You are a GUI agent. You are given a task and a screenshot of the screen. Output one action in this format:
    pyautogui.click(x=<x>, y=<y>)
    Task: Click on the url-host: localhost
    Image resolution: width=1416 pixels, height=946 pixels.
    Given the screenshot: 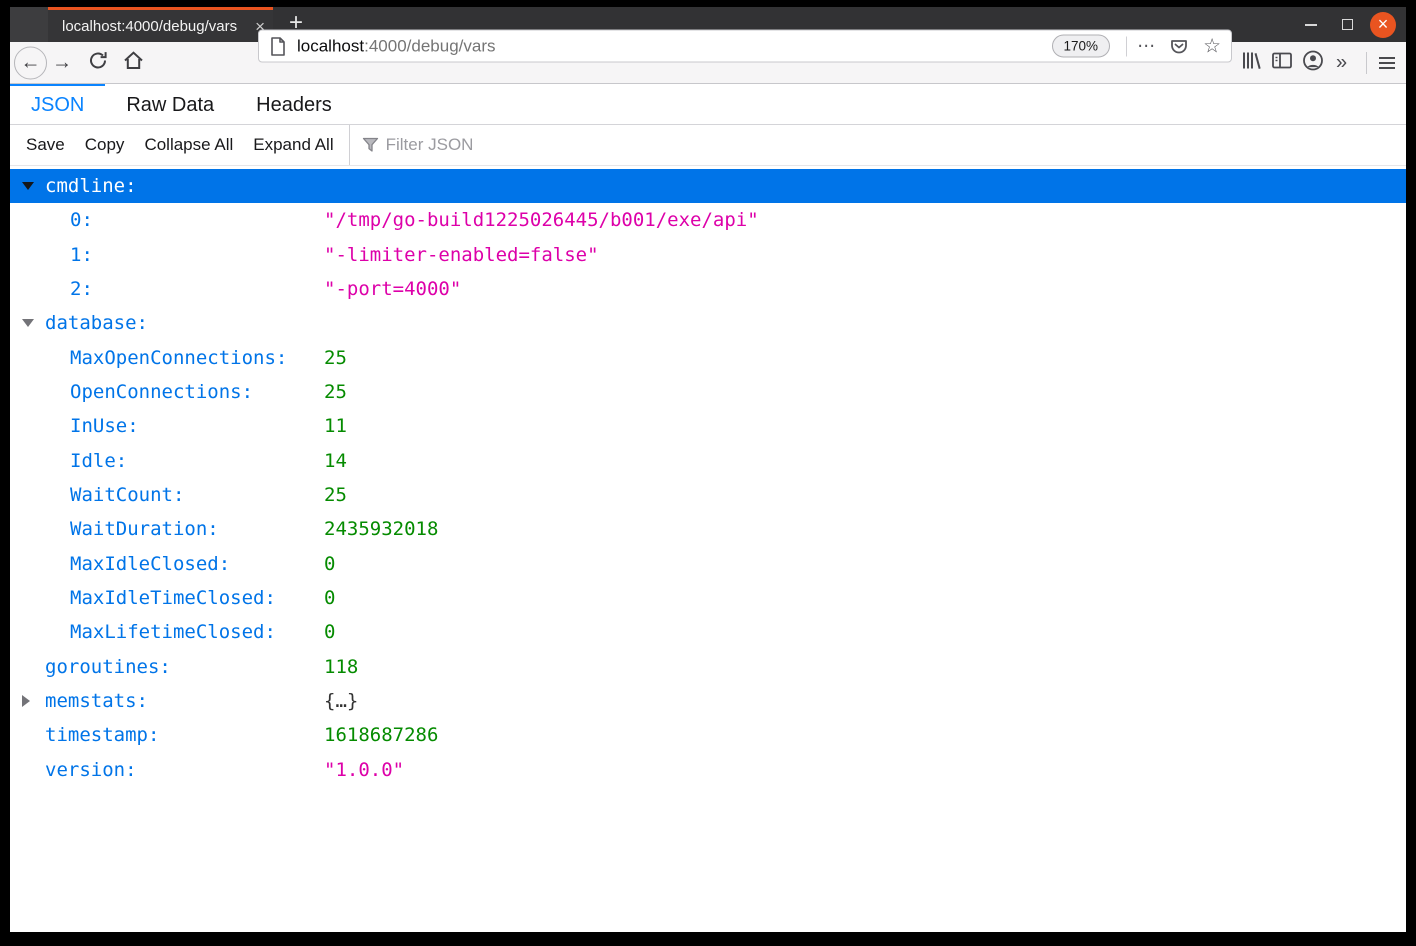 What is the action you would take?
    pyautogui.click(x=331, y=45)
    